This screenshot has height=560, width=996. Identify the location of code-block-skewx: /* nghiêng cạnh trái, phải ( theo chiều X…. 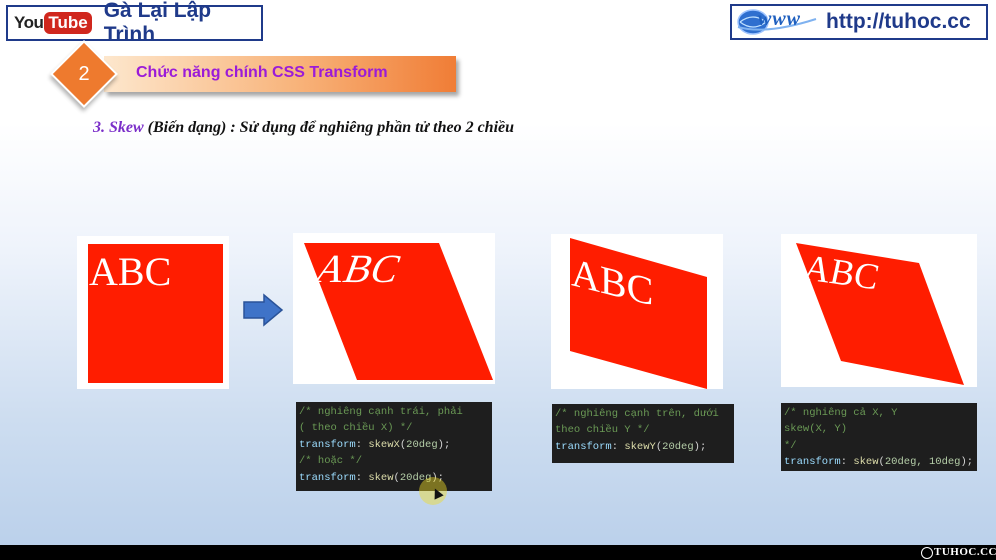
(394, 446).